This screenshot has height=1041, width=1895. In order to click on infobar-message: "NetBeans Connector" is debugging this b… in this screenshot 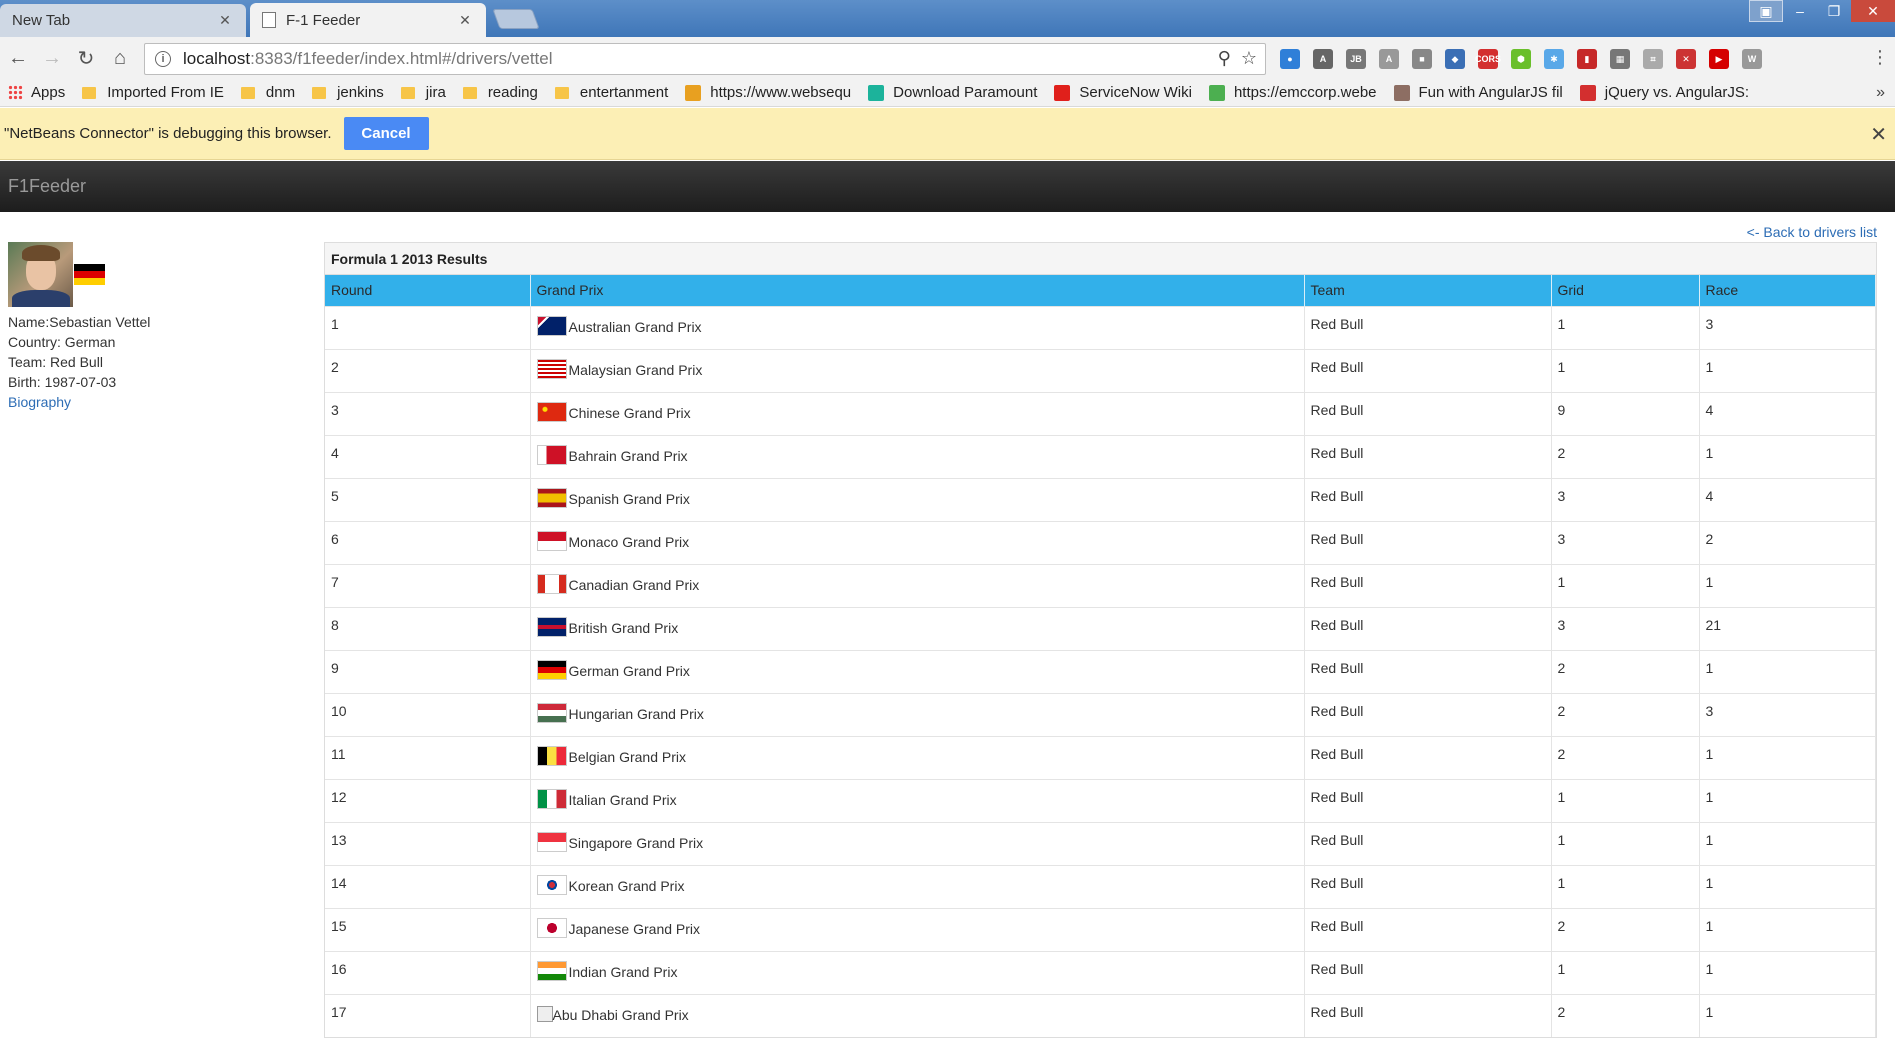, I will do `click(168, 133)`.